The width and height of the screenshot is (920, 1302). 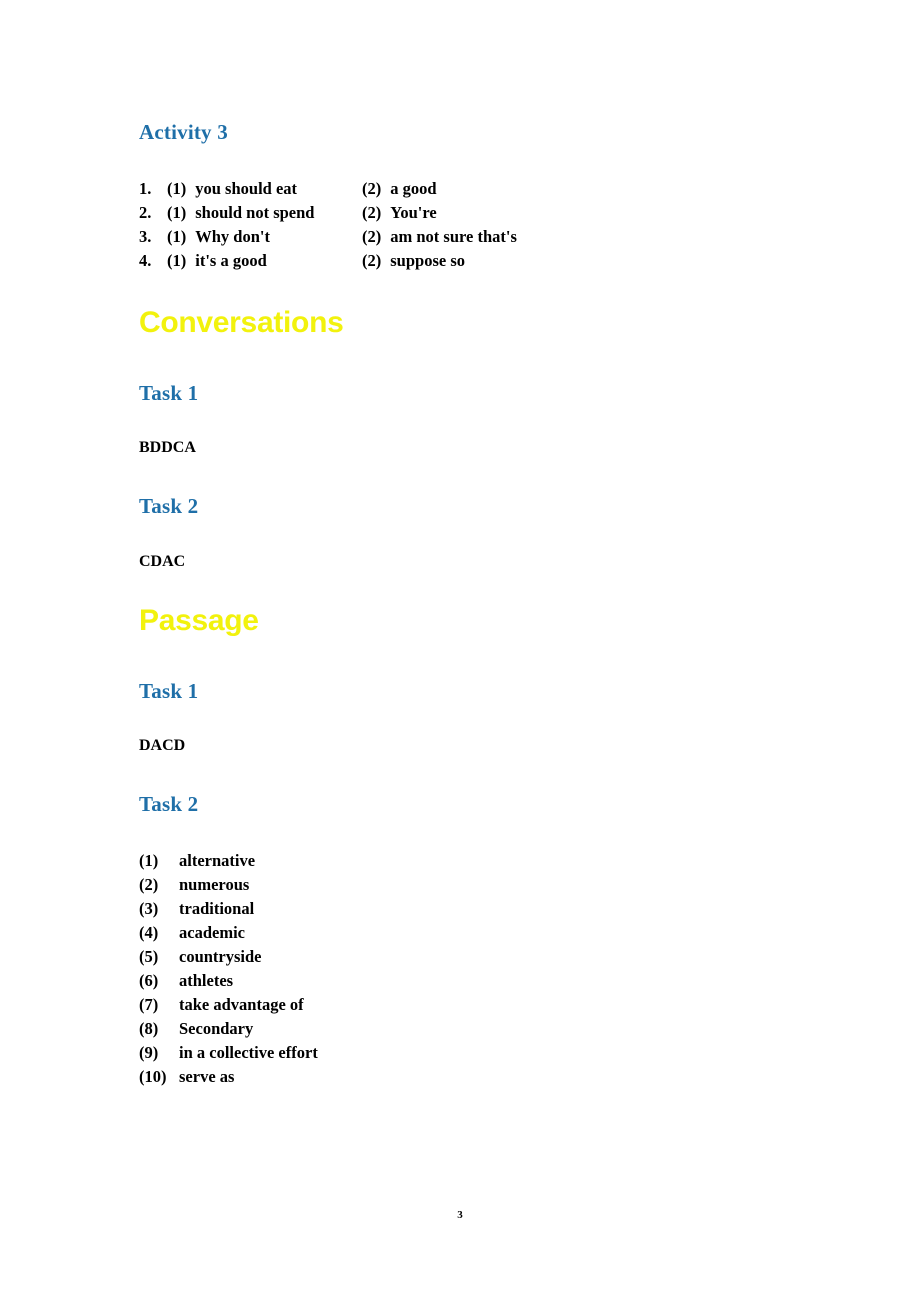 What do you see at coordinates (459, 1005) in the screenshot?
I see `list-item: (7) take advantage of` at bounding box center [459, 1005].